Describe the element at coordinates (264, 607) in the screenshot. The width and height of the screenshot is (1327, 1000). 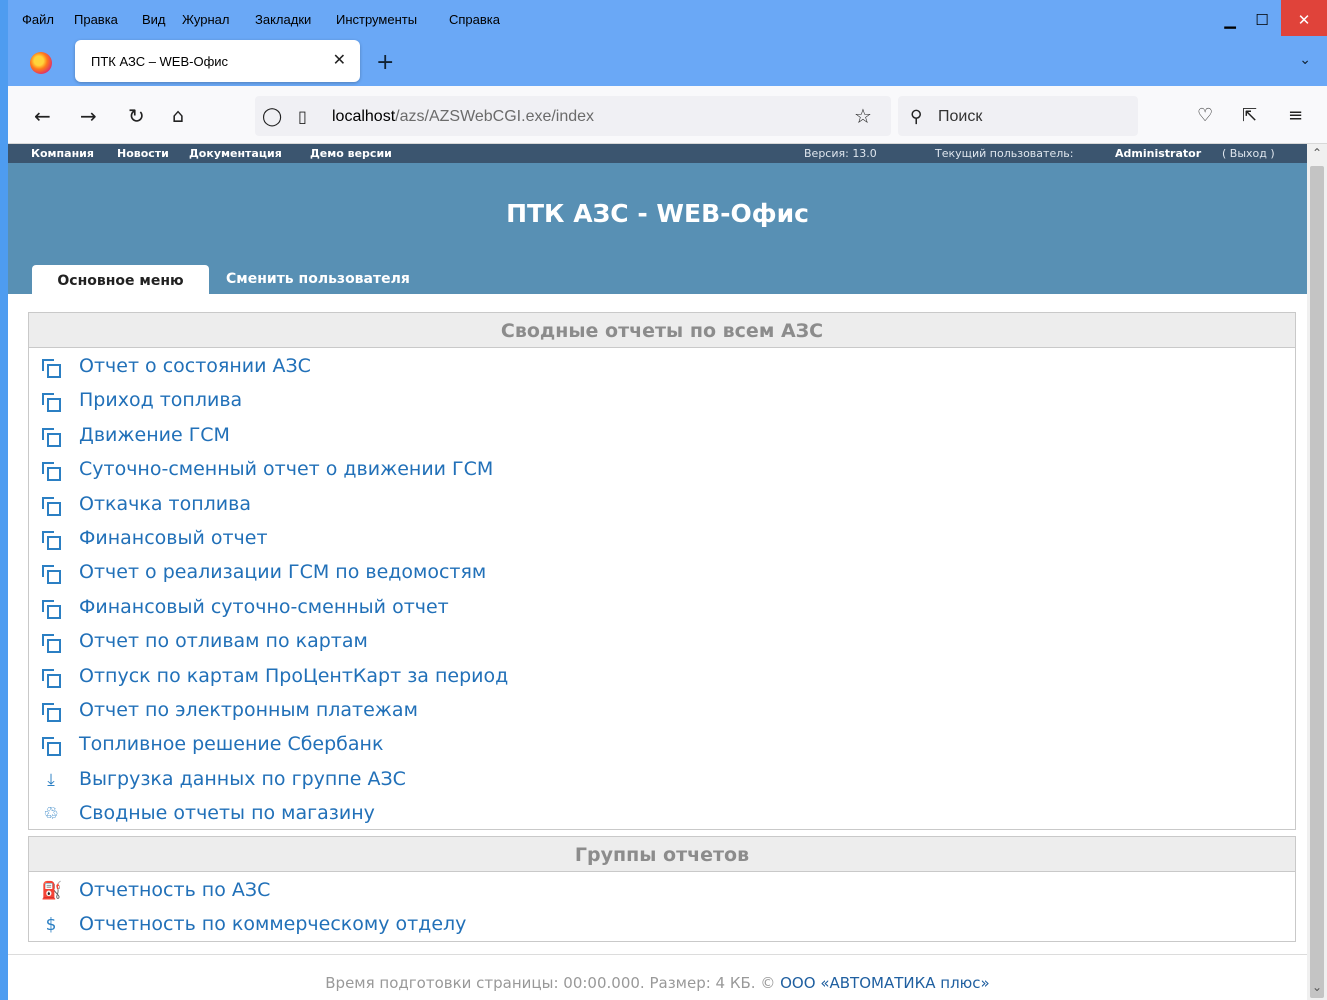
I see `report-link: Финансовый суточно-сменный отчет` at that location.